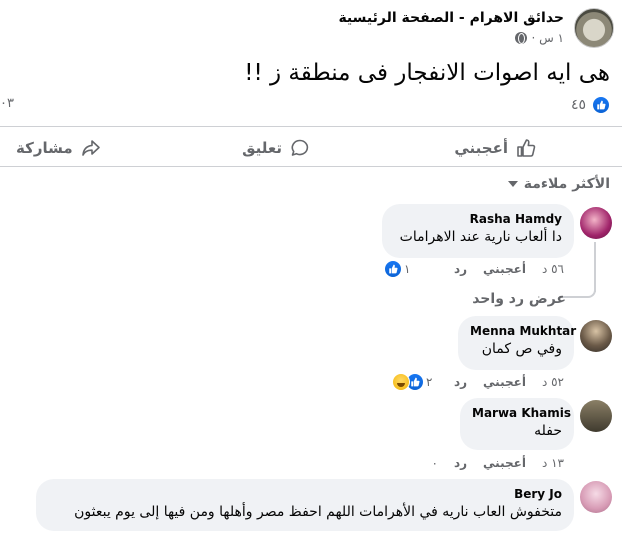 This screenshot has height=538, width=622. What do you see at coordinates (595, 267) in the screenshot?
I see `thread-line` at bounding box center [595, 267].